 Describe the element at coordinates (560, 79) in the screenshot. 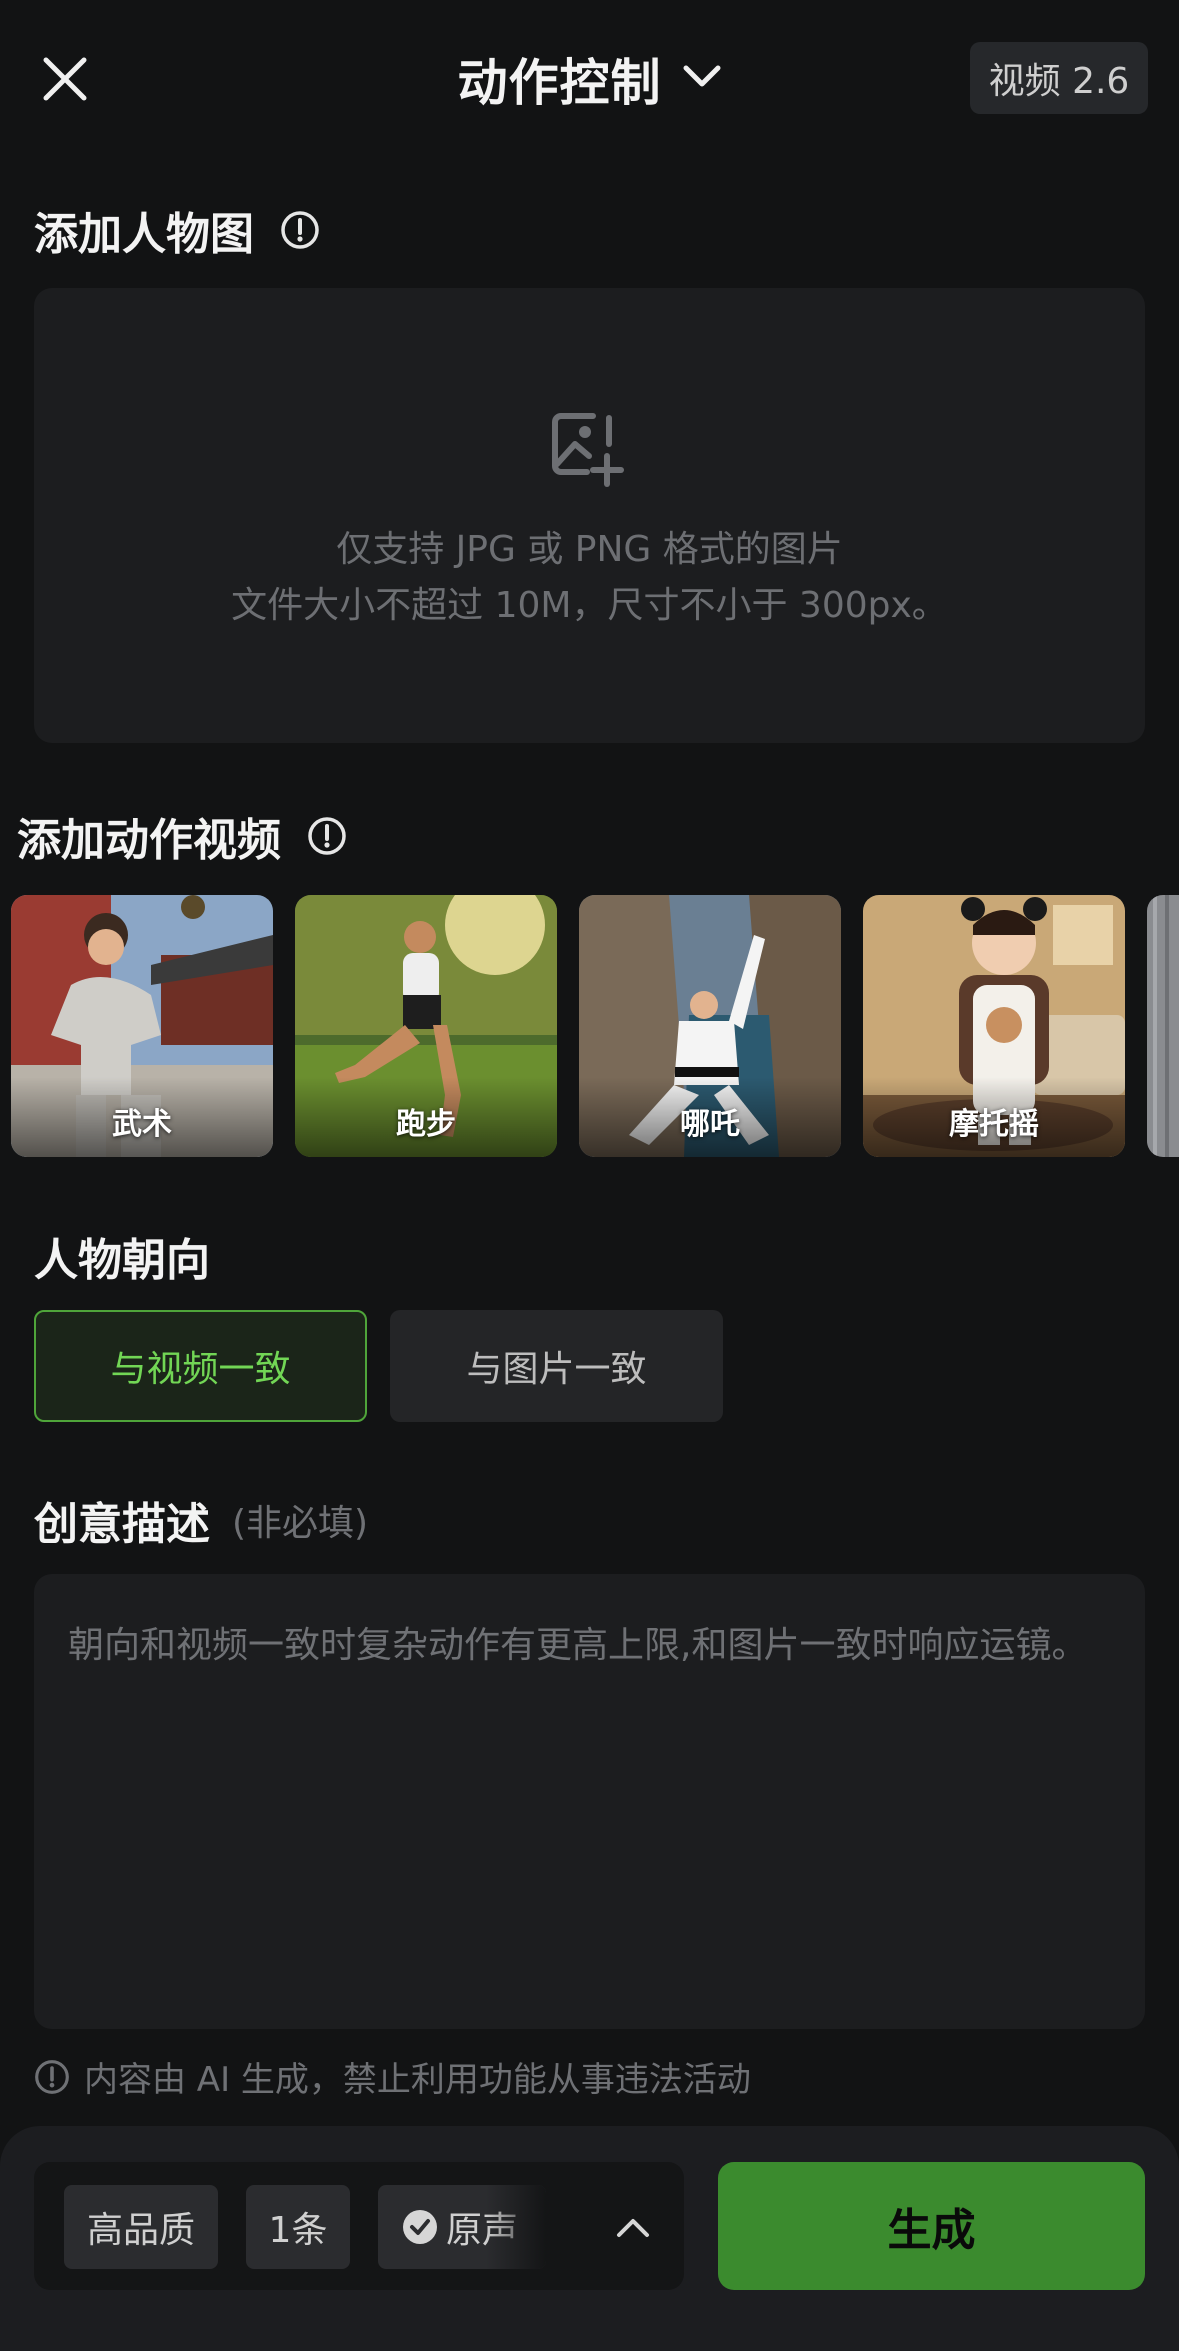

I see `page-title: 动作控制` at that location.